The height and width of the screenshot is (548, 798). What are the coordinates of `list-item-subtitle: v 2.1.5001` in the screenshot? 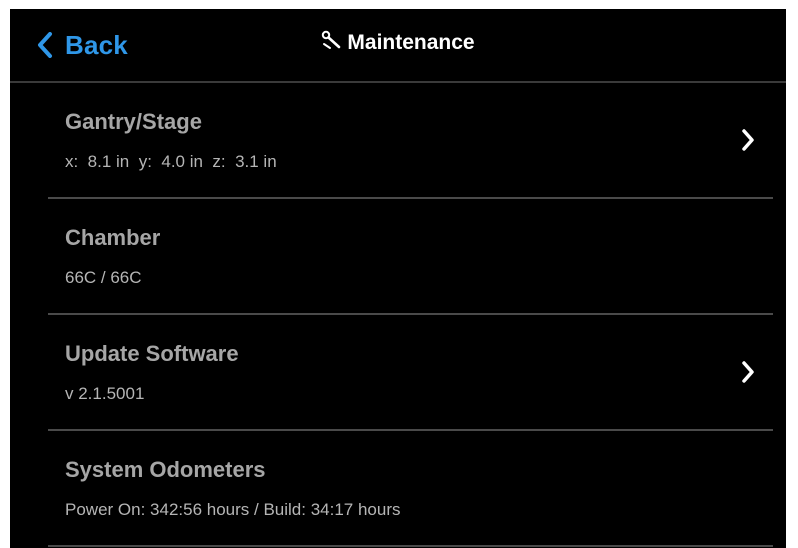 It's located at (105, 393).